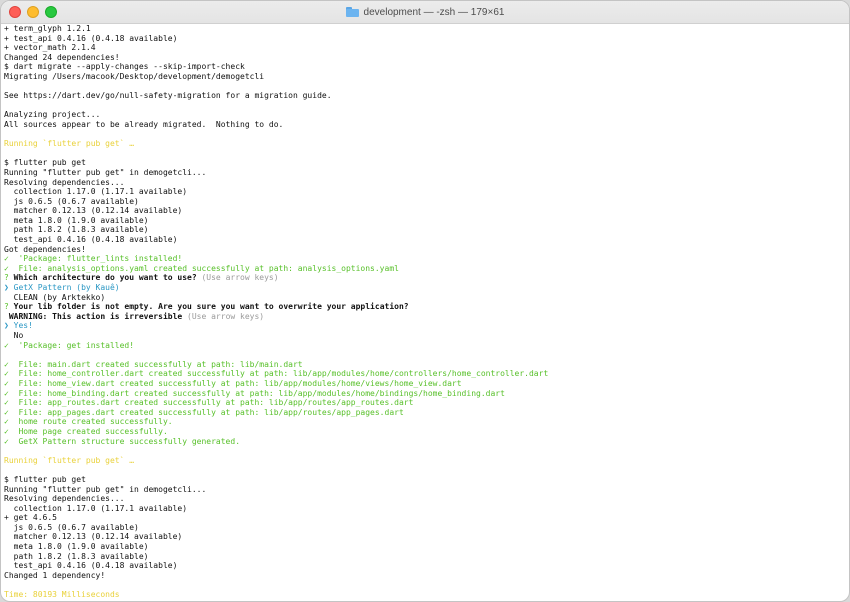 This screenshot has height=602, width=850. I want to click on terminal-line: ✓ Home page created successfully., so click(426, 432).